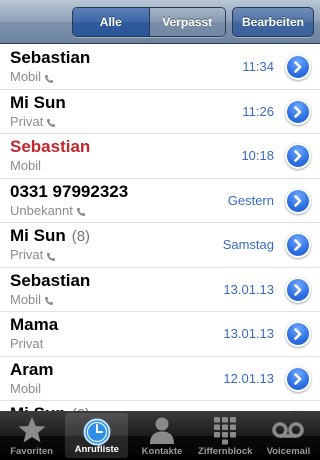 This screenshot has width=320, height=460. What do you see at coordinates (186, 22) in the screenshot?
I see `segment-missed: Verpasst` at bounding box center [186, 22].